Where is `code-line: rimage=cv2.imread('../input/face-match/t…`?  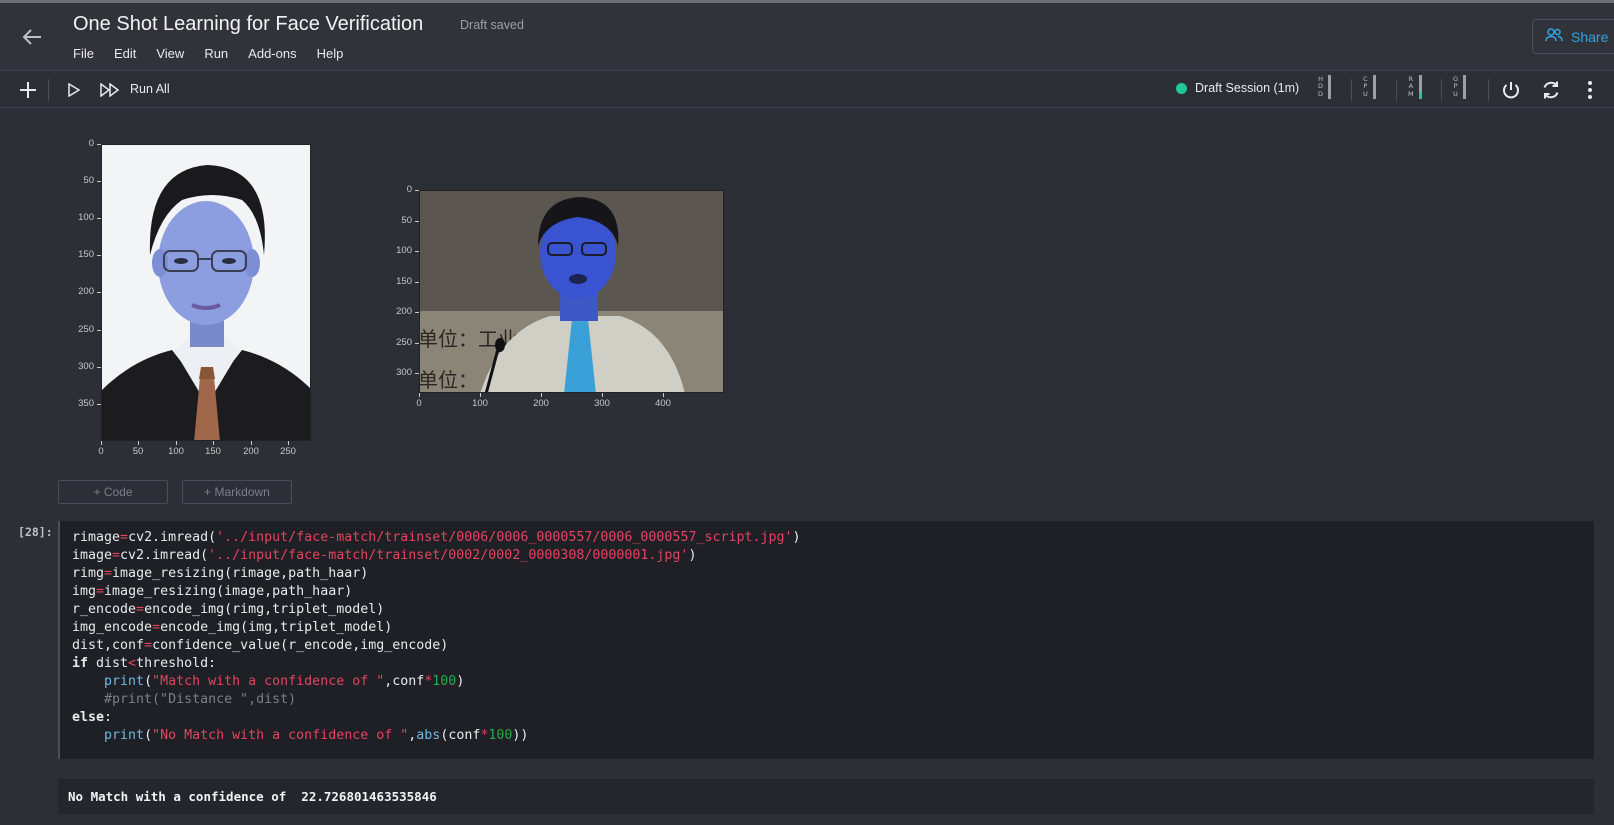
code-line: rimage=cv2.imread('../input/face-match/t… is located at coordinates (436, 537).